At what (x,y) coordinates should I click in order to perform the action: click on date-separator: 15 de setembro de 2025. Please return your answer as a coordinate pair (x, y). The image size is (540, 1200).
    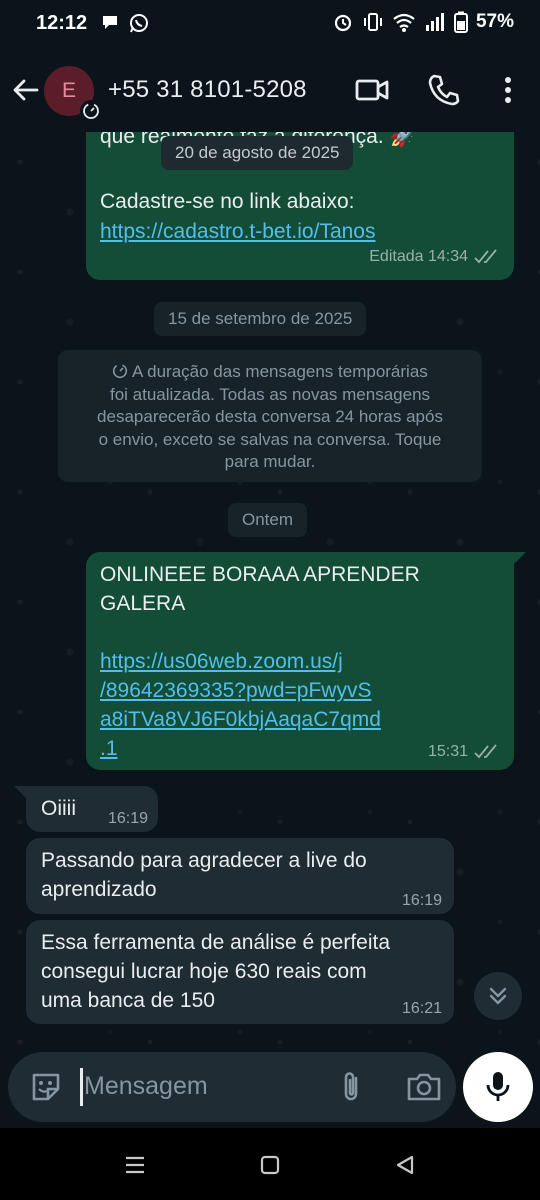
    Looking at the image, I should click on (260, 319).